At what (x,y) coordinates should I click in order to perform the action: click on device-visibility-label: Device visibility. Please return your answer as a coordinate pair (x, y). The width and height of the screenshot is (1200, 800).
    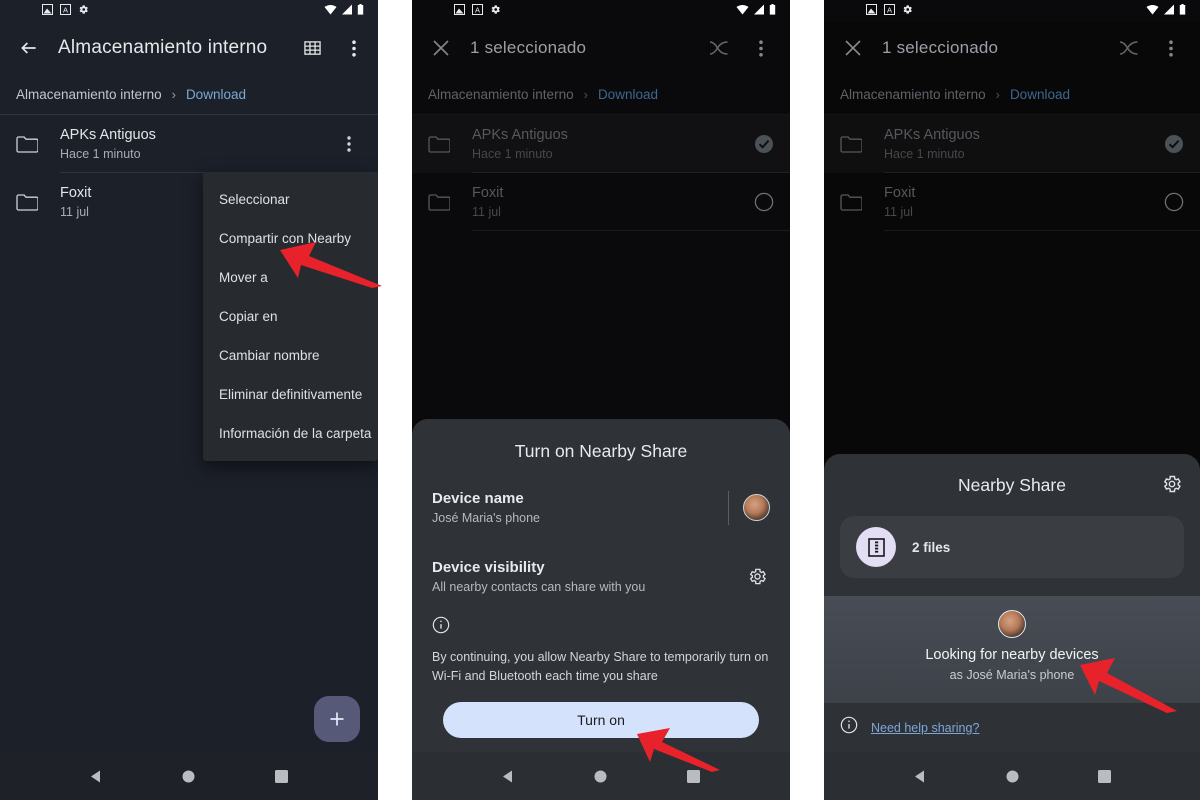
    Looking at the image, I should click on (488, 567).